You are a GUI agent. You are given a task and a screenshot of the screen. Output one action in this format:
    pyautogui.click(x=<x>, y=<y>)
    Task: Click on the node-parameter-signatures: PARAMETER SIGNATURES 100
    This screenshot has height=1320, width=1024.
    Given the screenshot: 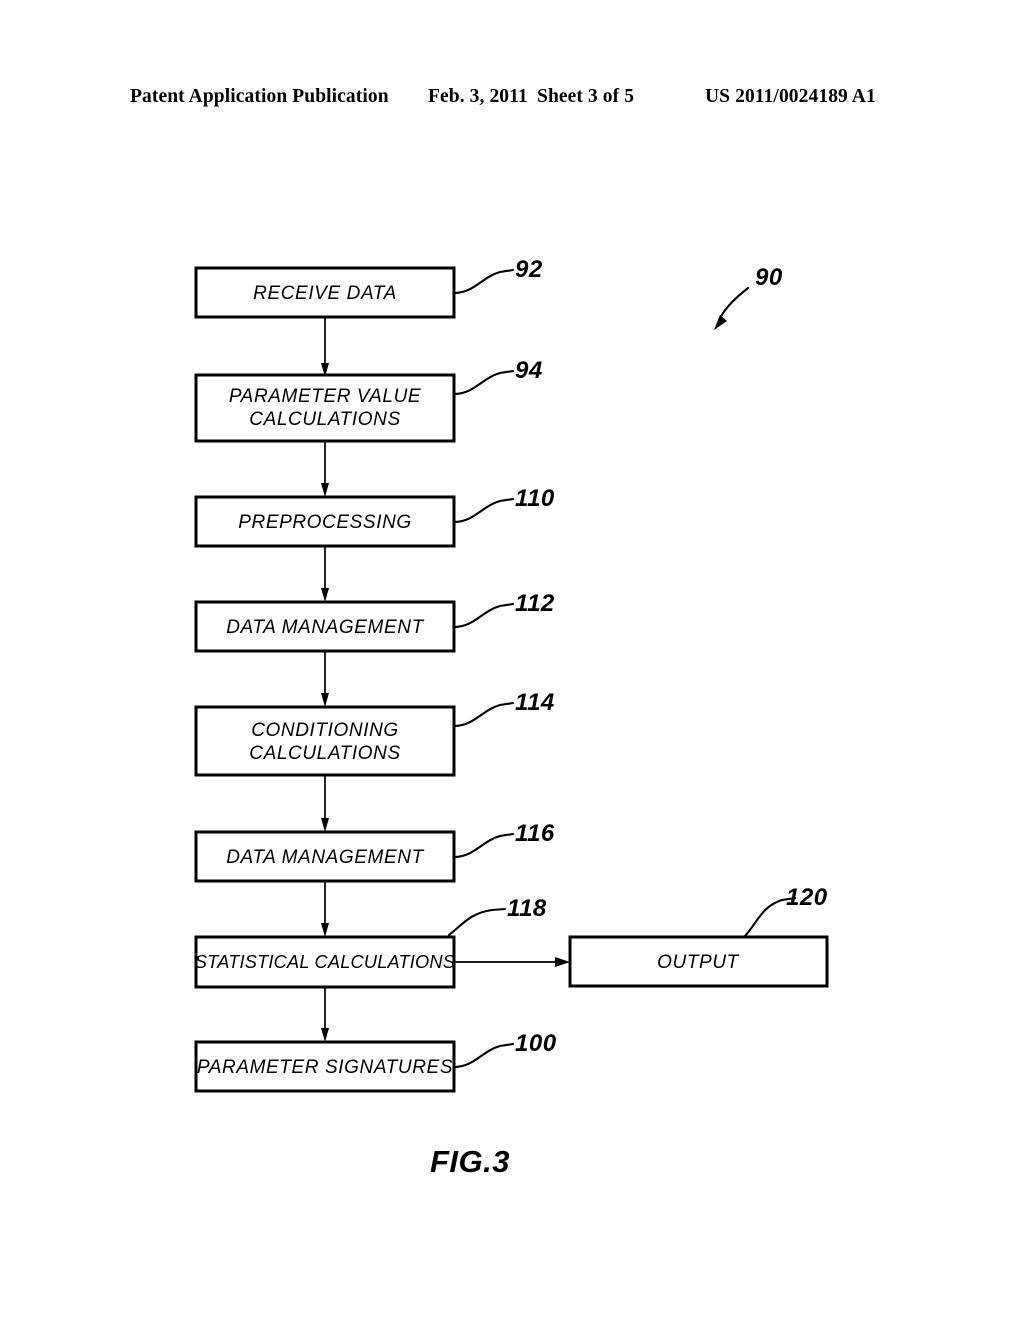 What is the action you would take?
    pyautogui.click(x=375, y=1061)
    